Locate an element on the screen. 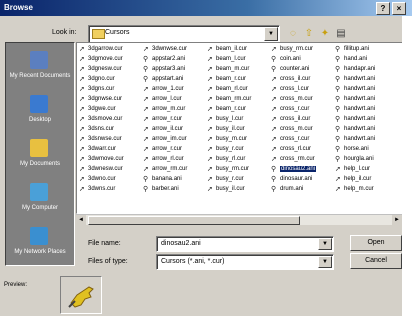 This screenshot has width=412, height=316. scroll-right-icon: ► is located at coordinates (397, 220).